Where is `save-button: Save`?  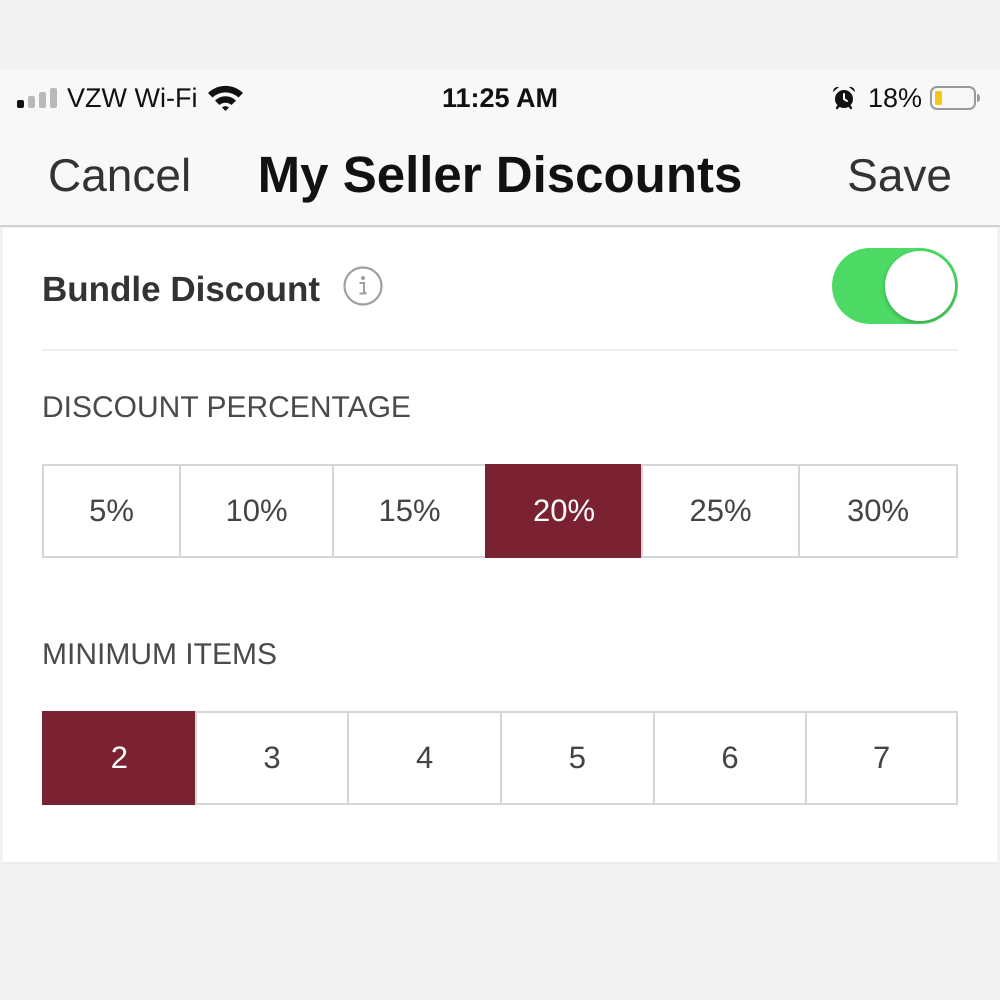 save-button: Save is located at coordinates (899, 175).